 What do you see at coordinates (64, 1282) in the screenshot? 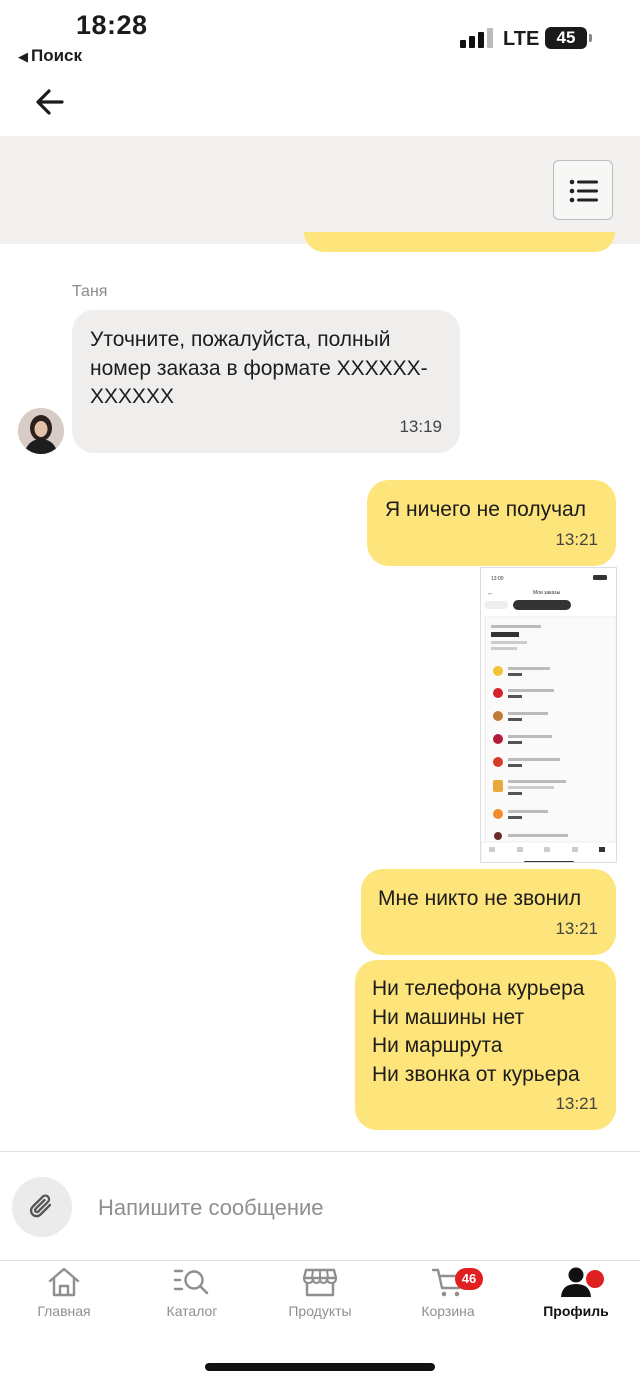
I see `home-icon` at bounding box center [64, 1282].